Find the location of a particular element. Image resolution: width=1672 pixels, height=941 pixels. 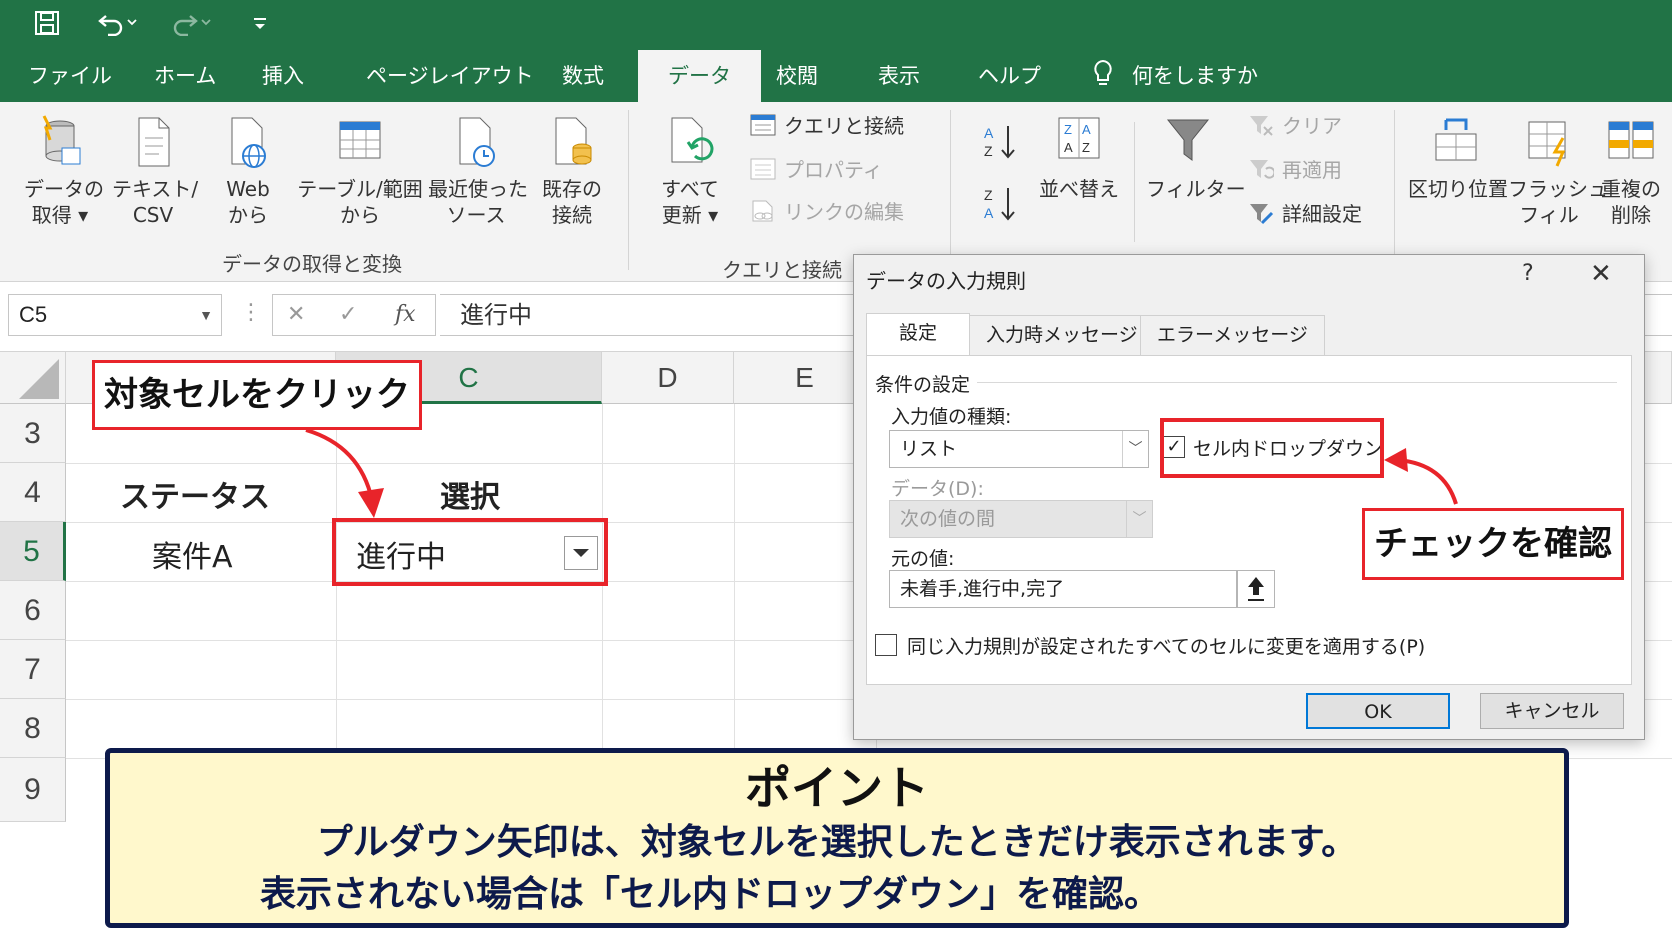

tab-input-message: 入力時メッセージ is located at coordinates (1062, 335).